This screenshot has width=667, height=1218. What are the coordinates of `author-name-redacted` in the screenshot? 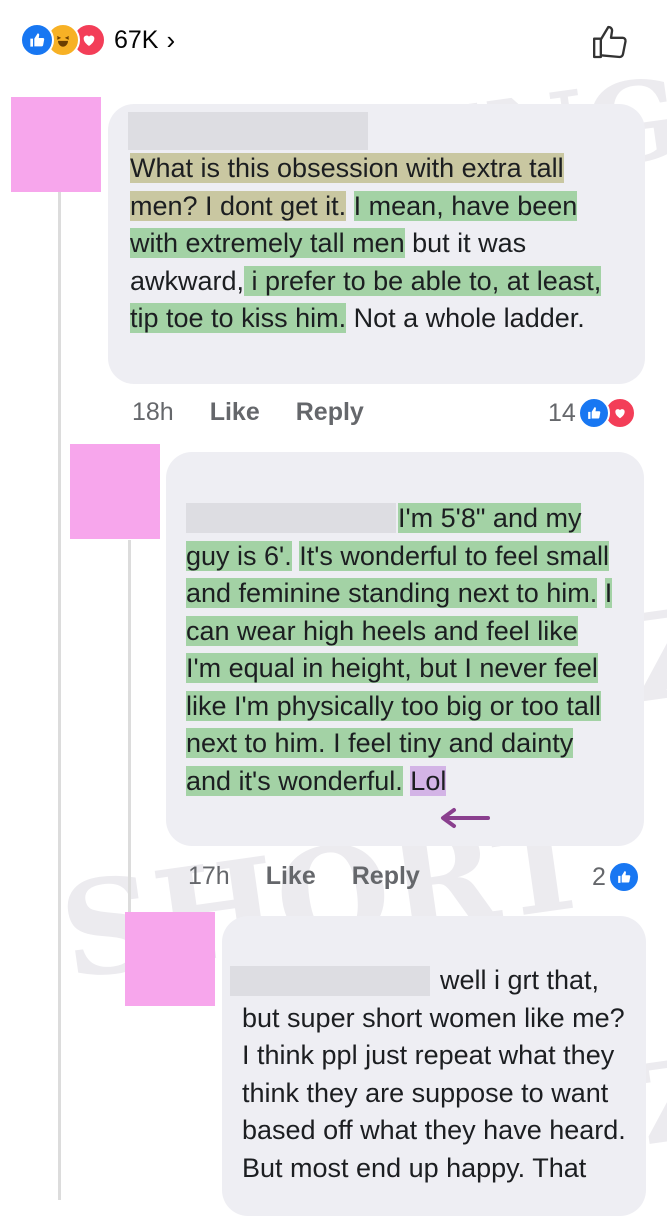 It's located at (248, 131).